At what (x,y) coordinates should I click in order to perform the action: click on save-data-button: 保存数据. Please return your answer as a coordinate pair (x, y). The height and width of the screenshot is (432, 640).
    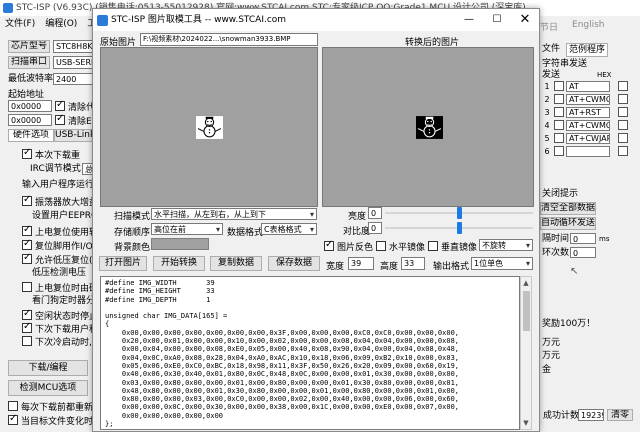
    Looking at the image, I should click on (294, 263).